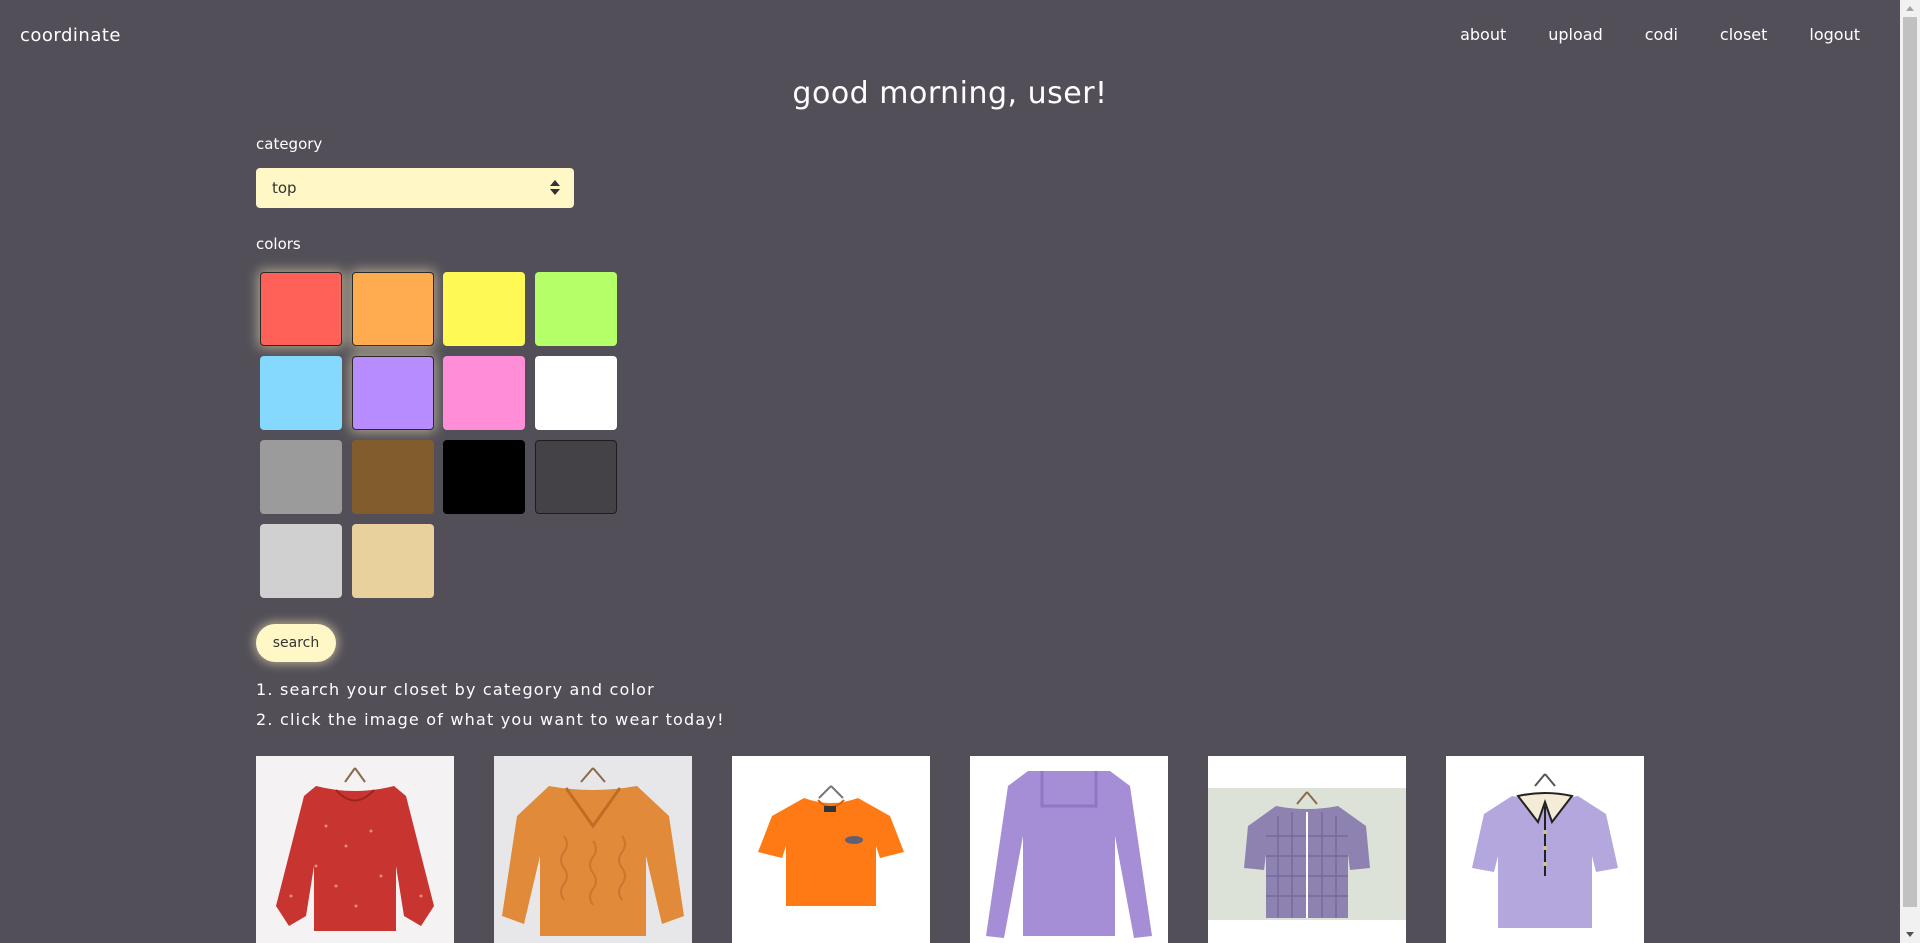 The image size is (1920, 943). I want to click on lavender-polo-image, so click(1545, 849).